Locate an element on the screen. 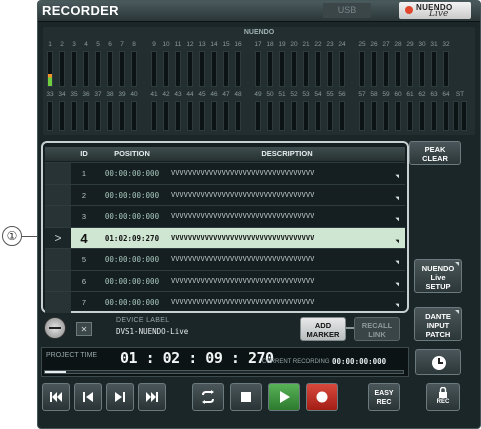 The image size is (481, 429). tab-live-label: Live is located at coordinates (439, 14).